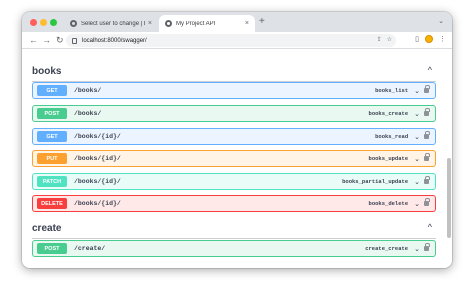 Image resolution: width=474 pixels, height=297 pixels. What do you see at coordinates (90, 248) in the screenshot?
I see `operation-path: /create/` at bounding box center [90, 248].